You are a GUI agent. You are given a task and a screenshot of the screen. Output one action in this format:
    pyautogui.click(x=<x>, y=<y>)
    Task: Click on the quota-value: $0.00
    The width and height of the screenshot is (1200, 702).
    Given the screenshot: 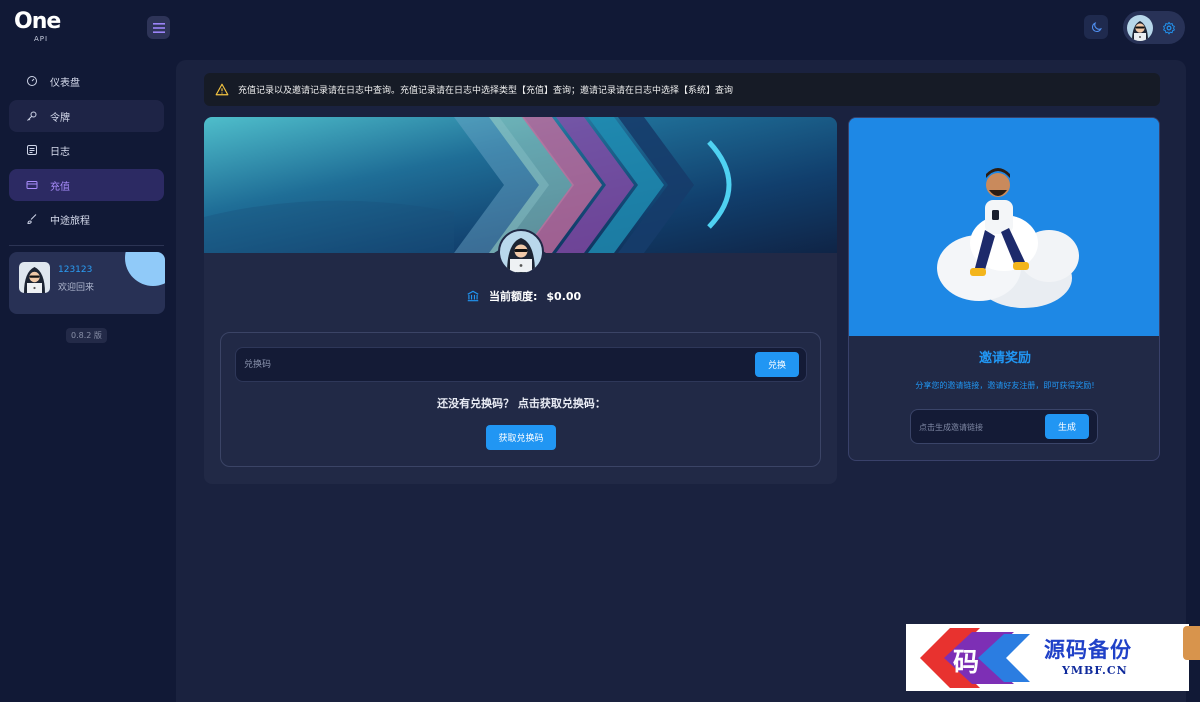 What is the action you would take?
    pyautogui.click(x=564, y=296)
    